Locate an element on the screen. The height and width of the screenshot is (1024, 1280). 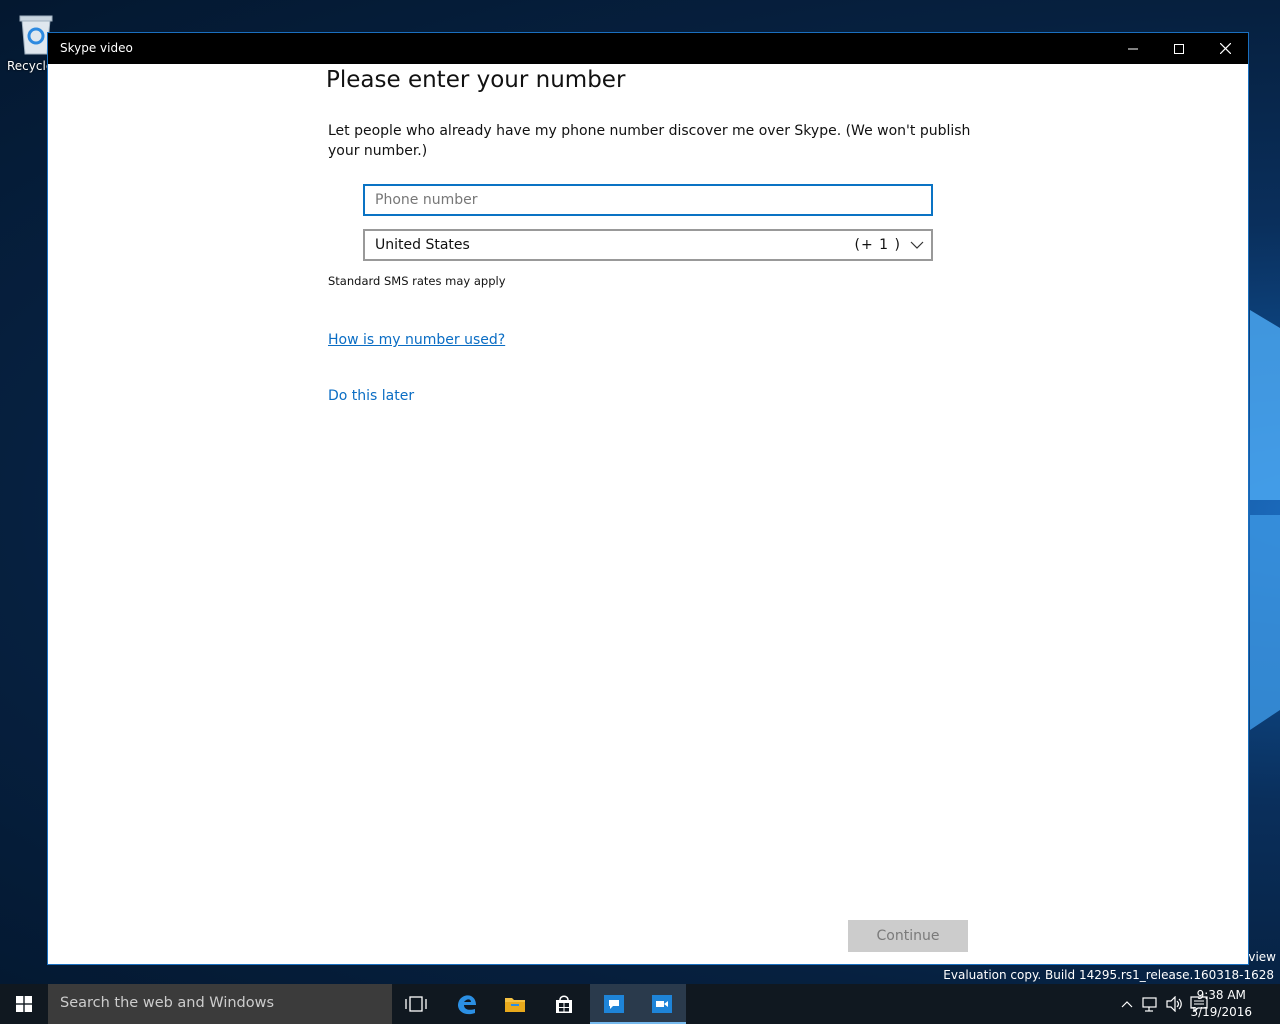
maximize-icon is located at coordinates (1179, 48).